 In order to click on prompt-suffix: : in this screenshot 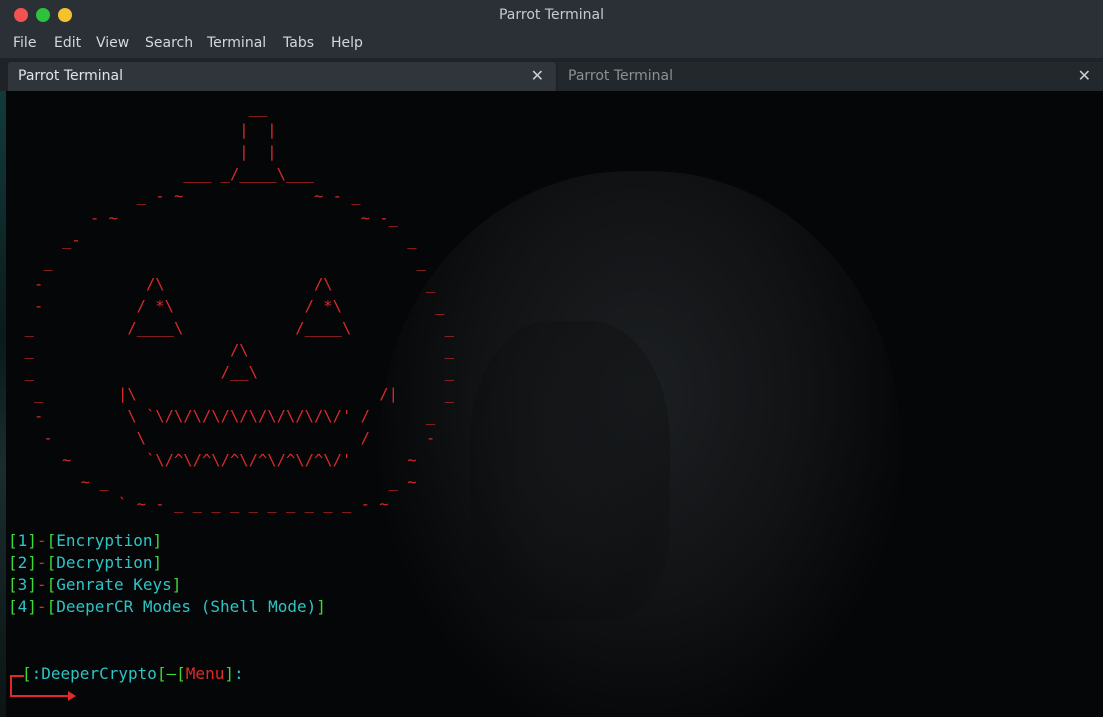, I will do `click(238, 673)`.